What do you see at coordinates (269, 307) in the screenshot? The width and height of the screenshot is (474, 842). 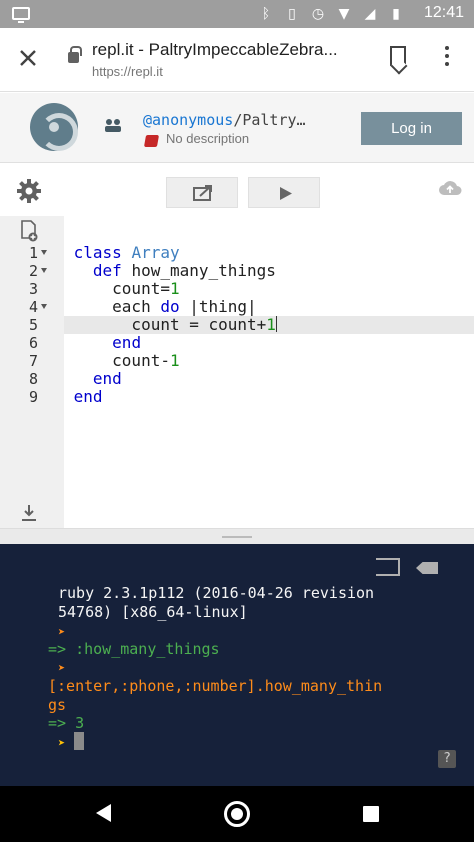 I see `code-line: each do |thing|` at bounding box center [269, 307].